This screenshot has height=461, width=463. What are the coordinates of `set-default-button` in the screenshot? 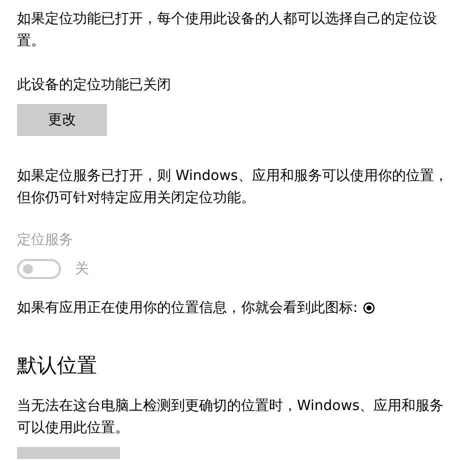 It's located at (68, 453).